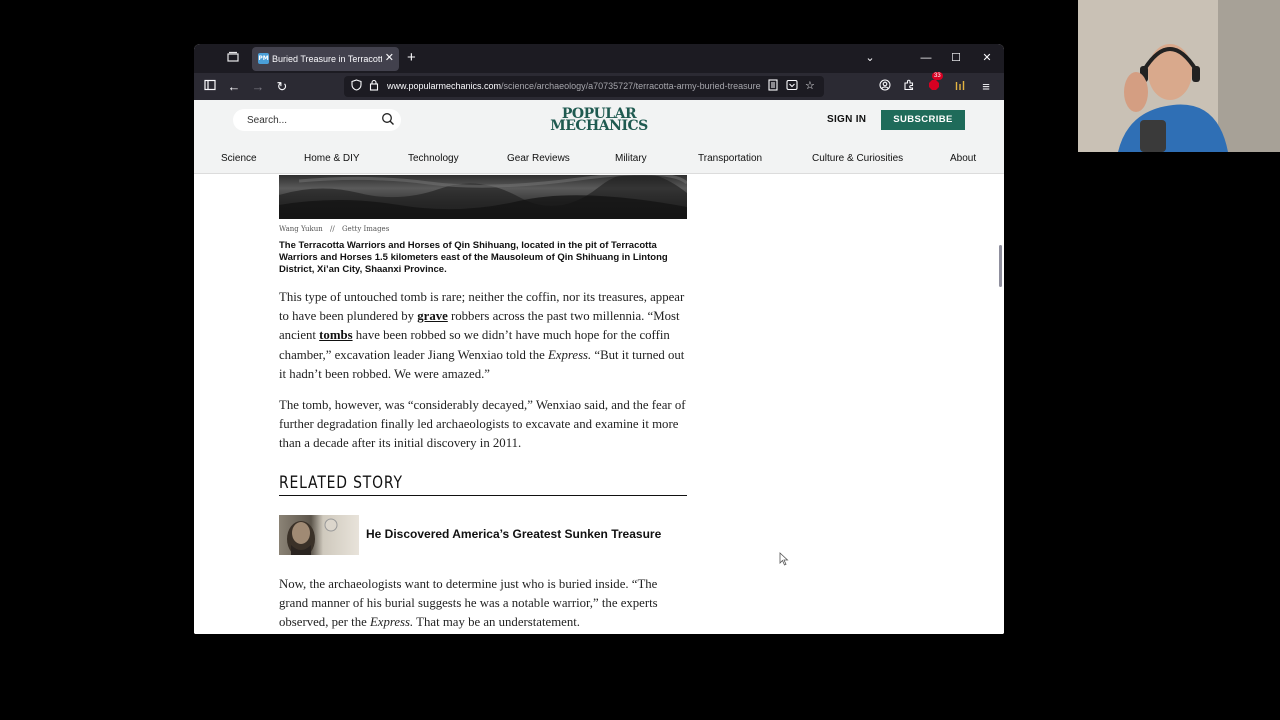 Image resolution: width=1280 pixels, height=720 pixels. I want to click on nav-science: Science, so click(239, 159).